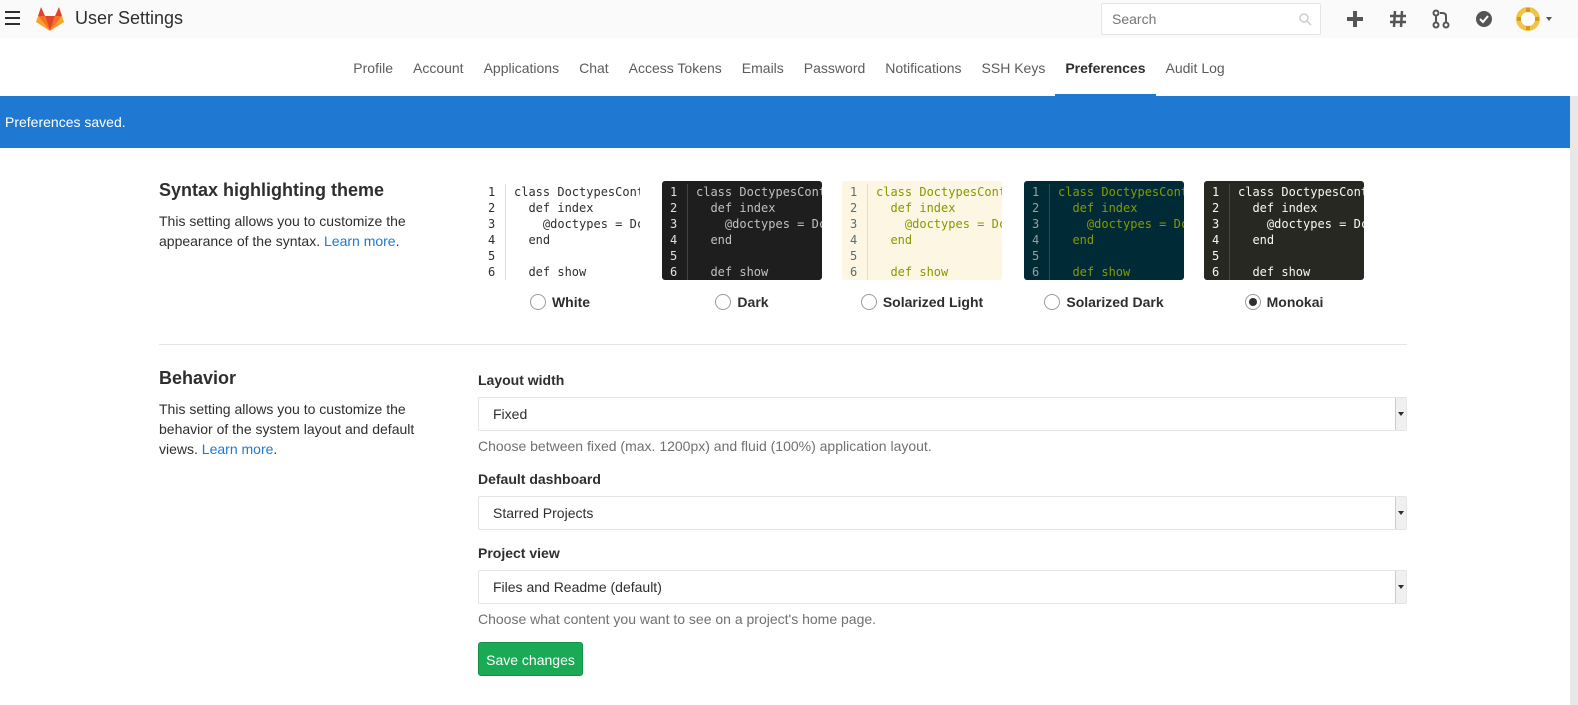 The width and height of the screenshot is (1578, 705). Describe the element at coordinates (942, 513) in the screenshot. I see `default-dashboard-select: Starred Projects` at that location.